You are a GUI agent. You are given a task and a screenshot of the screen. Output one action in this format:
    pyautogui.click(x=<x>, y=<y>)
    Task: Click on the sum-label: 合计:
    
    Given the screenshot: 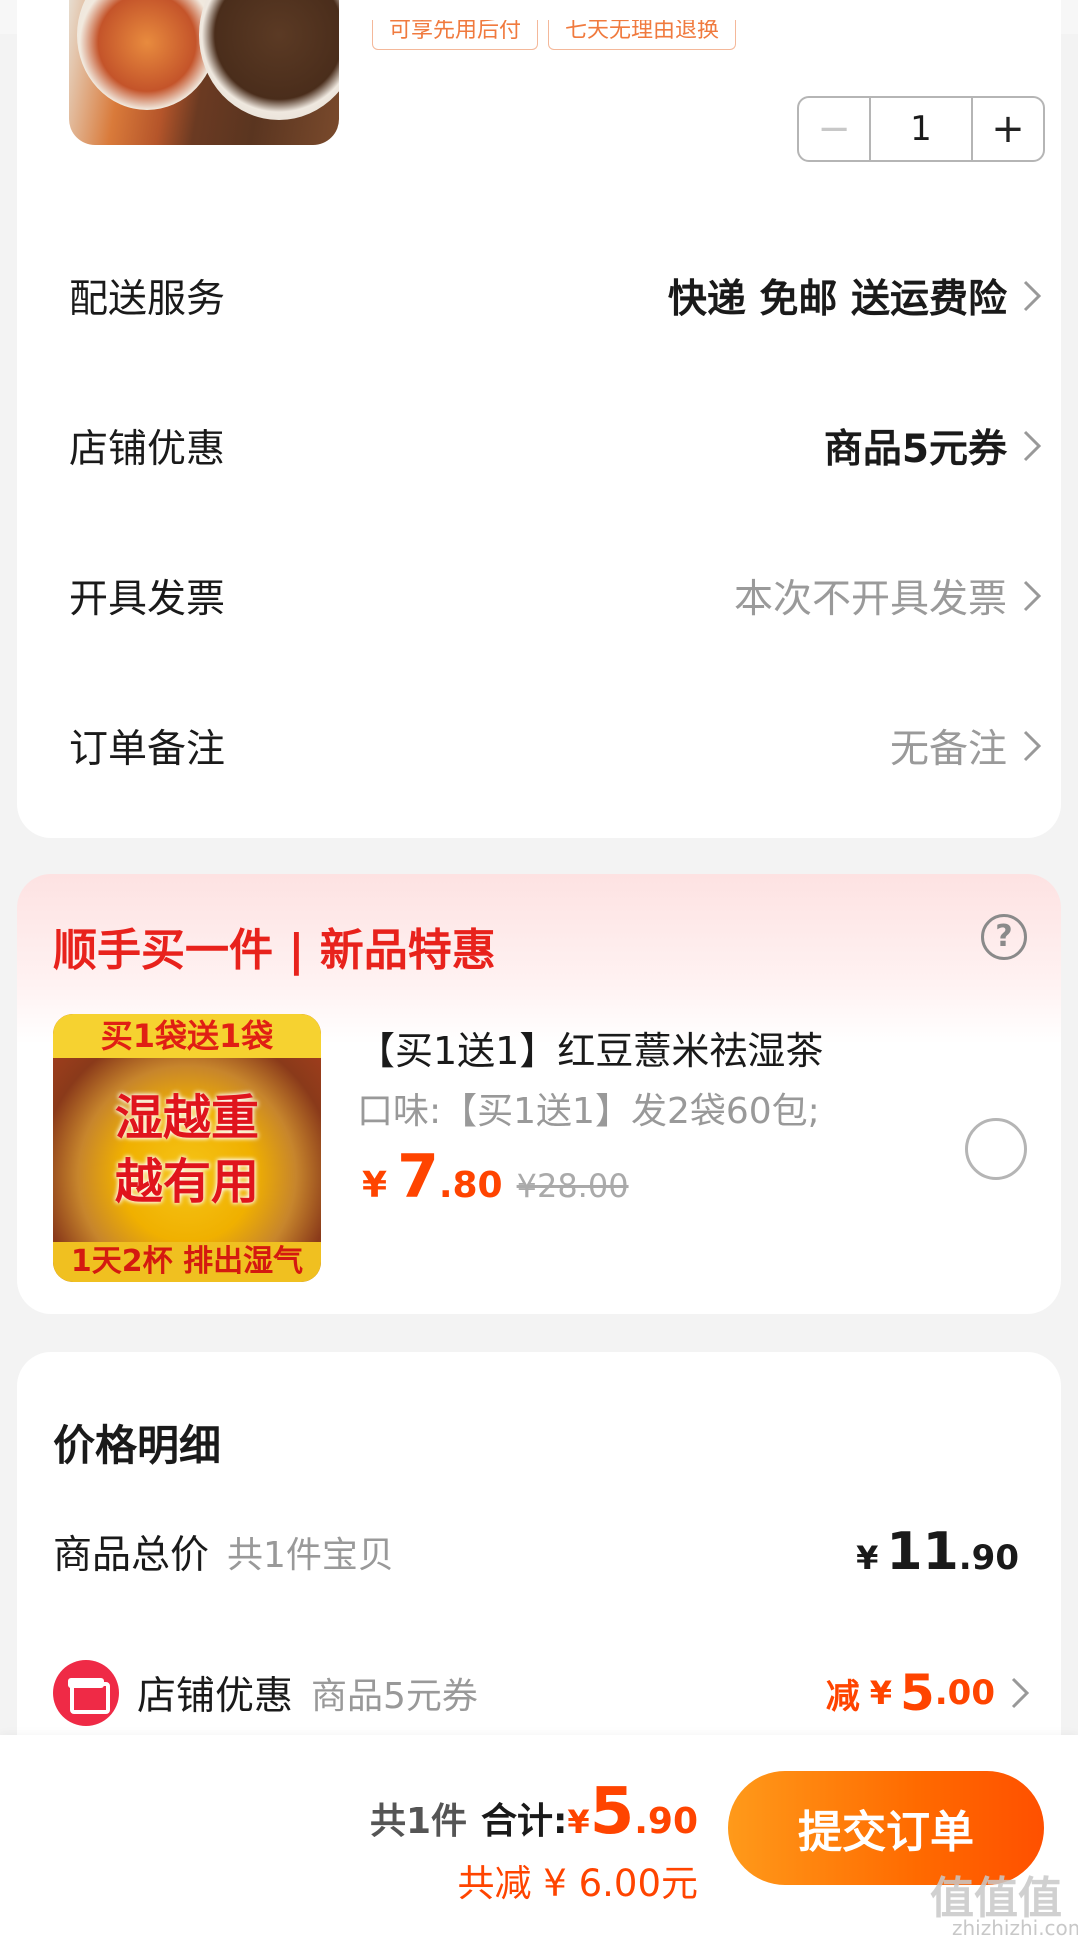 What is the action you would take?
    pyautogui.click(x=524, y=1821)
    